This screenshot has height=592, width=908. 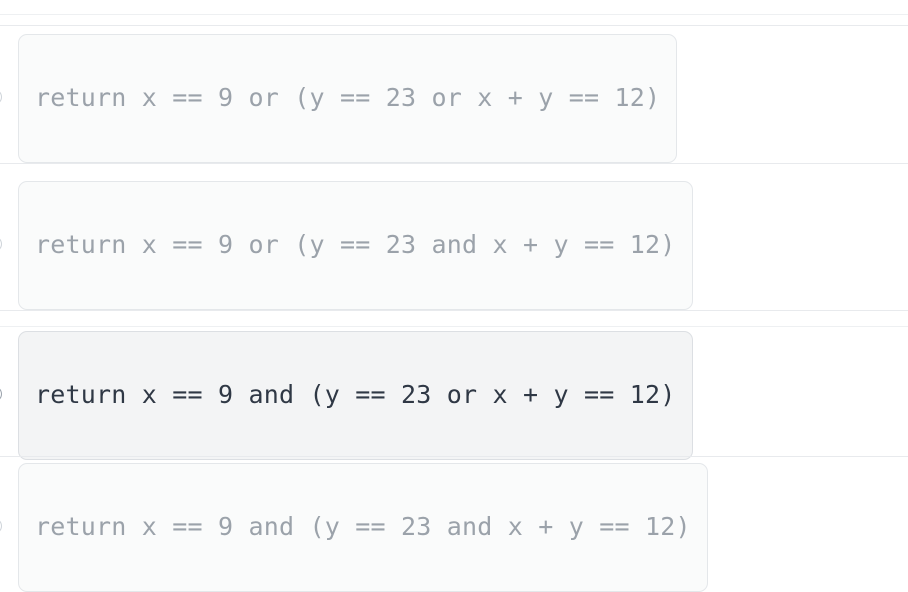 I want to click on separator-a-b, so click(x=454, y=163).